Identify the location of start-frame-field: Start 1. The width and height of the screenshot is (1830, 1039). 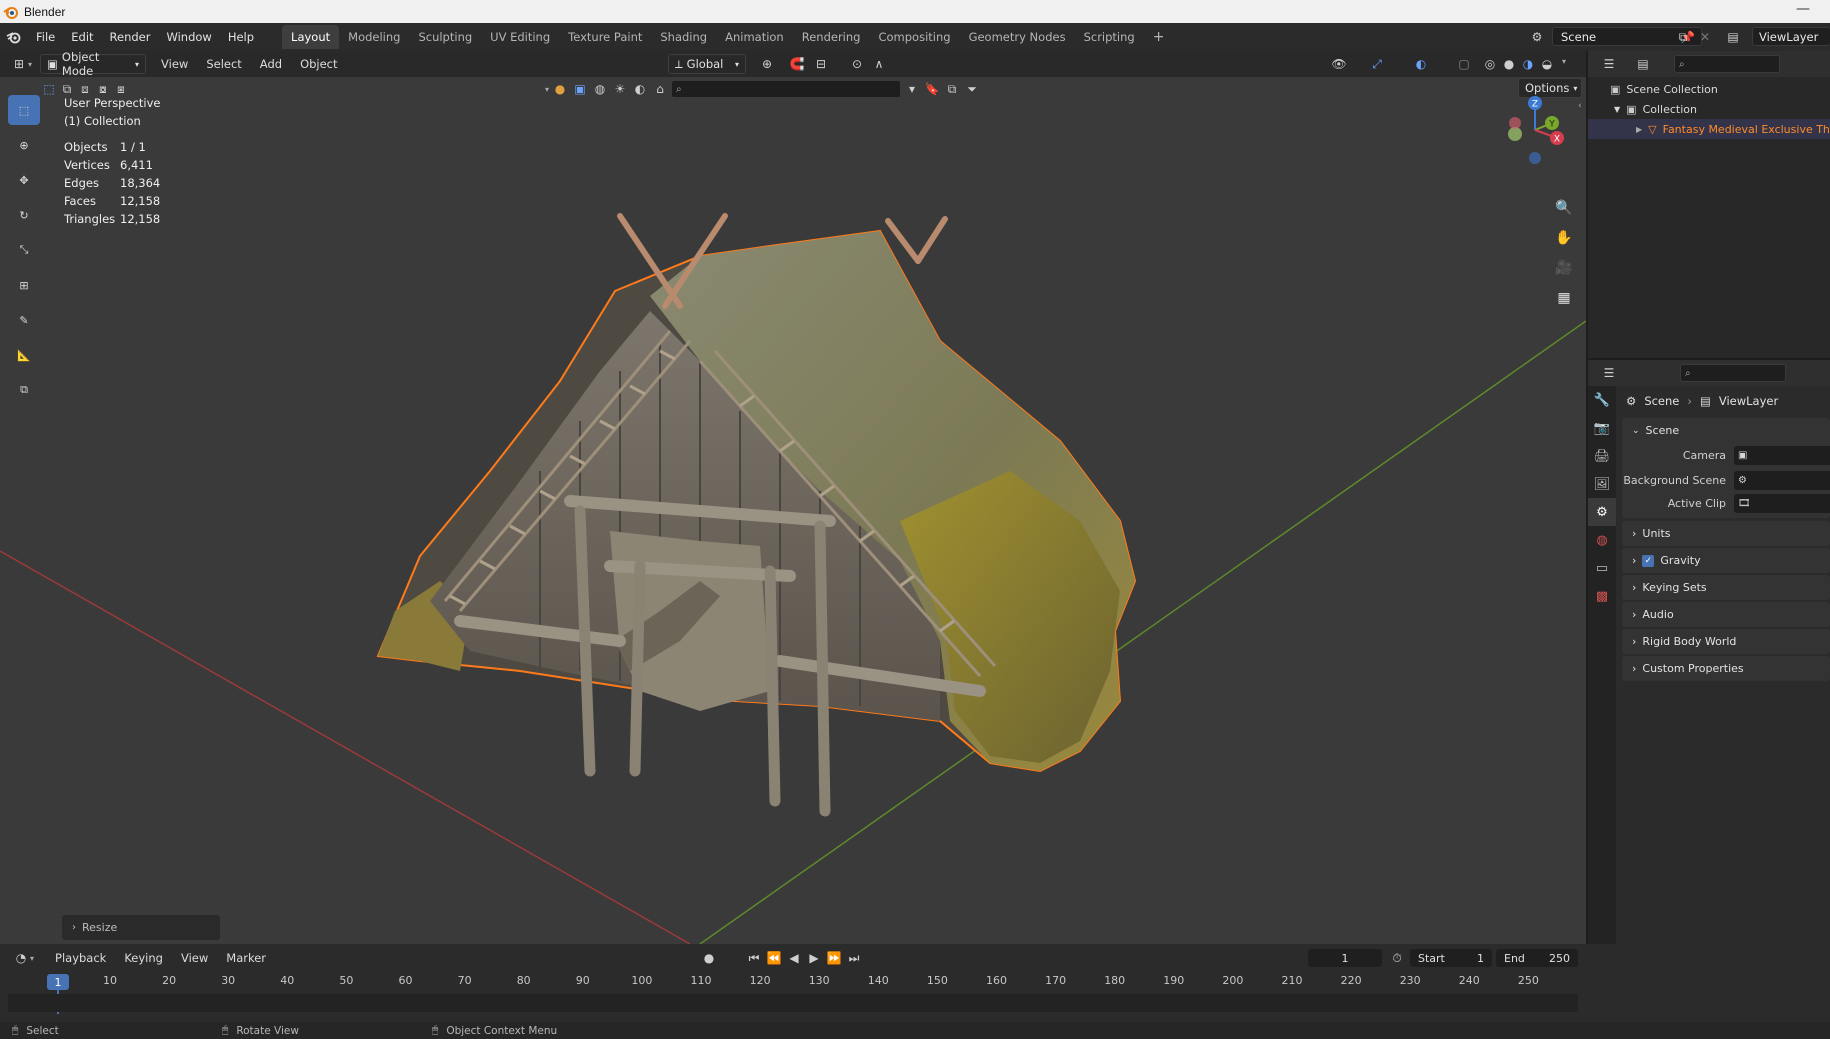
(1451, 958).